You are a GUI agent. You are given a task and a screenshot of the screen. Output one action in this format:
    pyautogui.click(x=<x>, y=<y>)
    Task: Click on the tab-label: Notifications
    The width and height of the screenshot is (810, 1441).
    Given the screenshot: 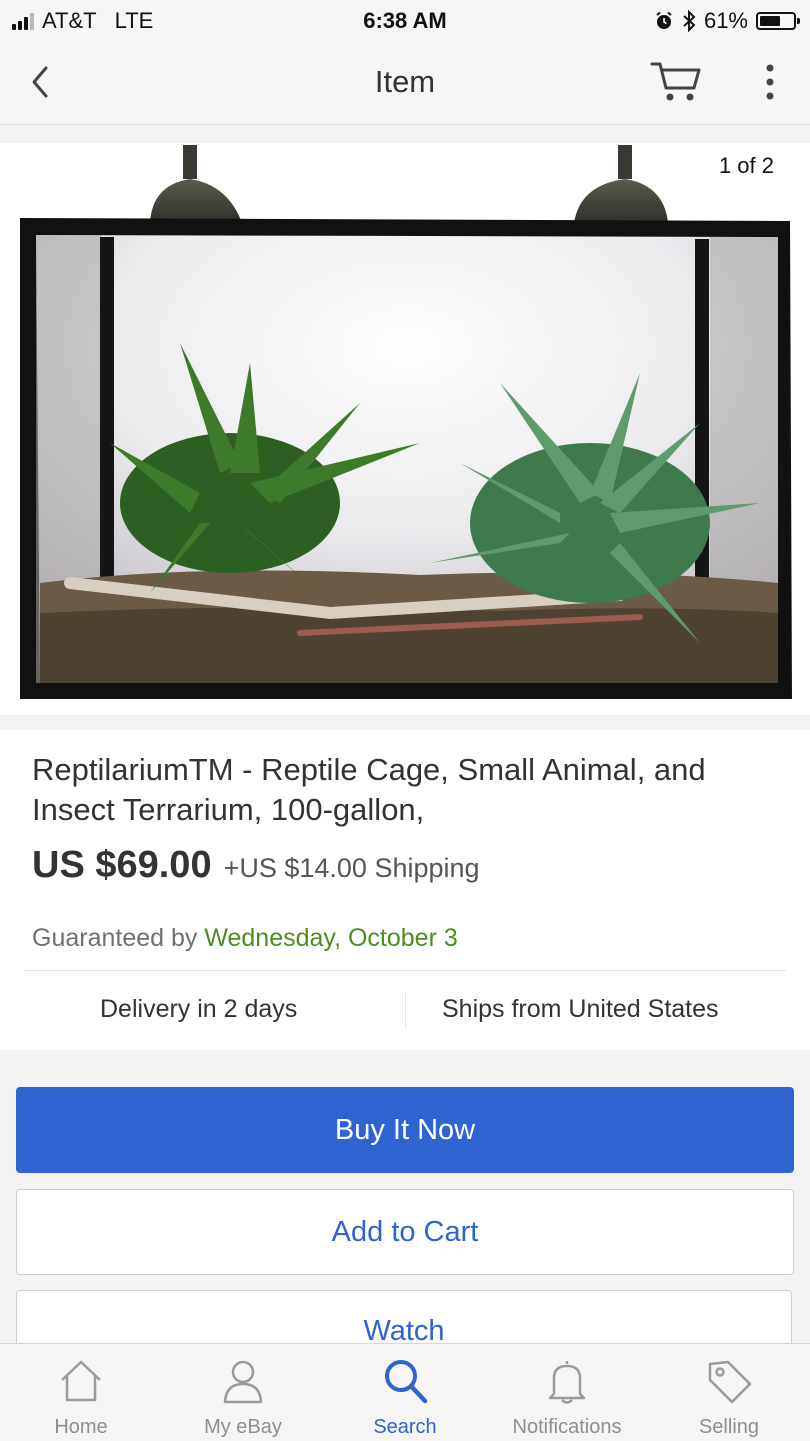 What is the action you would take?
    pyautogui.click(x=567, y=1427)
    